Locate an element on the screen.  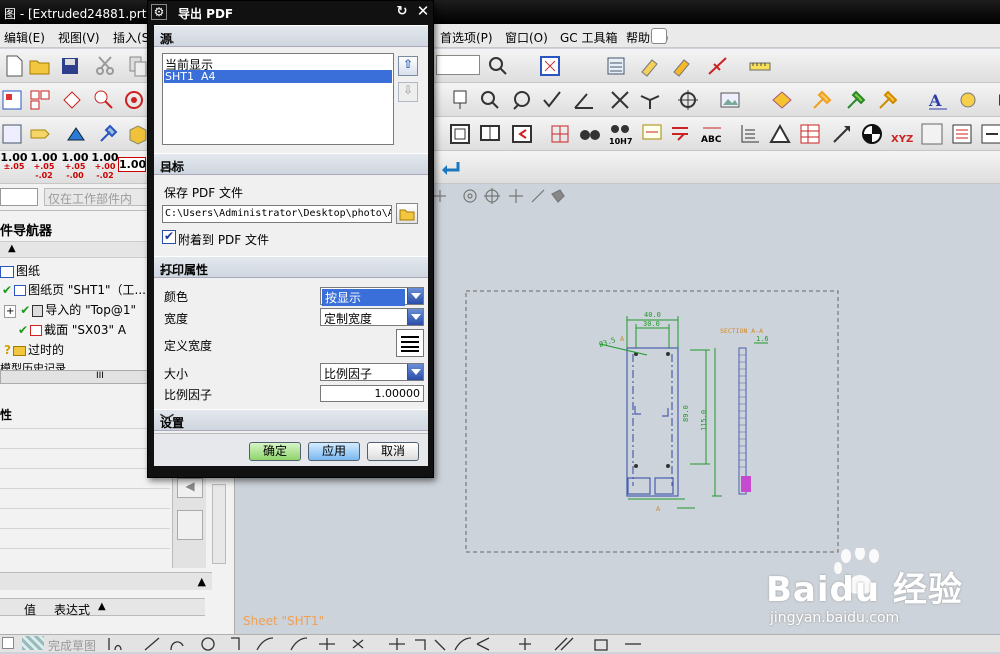
return-arrow-icon is located at coordinates (450, 168).